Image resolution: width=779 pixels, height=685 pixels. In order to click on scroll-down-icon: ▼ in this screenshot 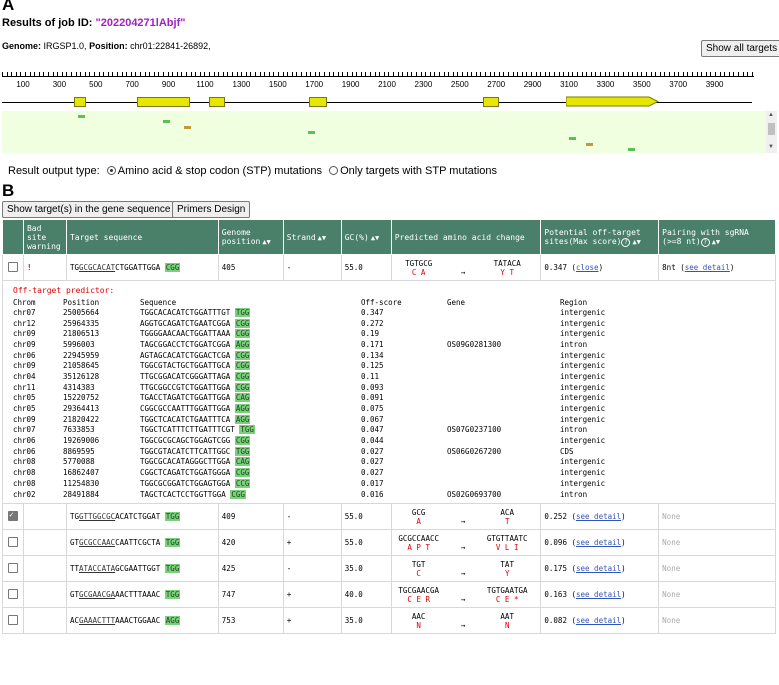, I will do `click(771, 147)`.